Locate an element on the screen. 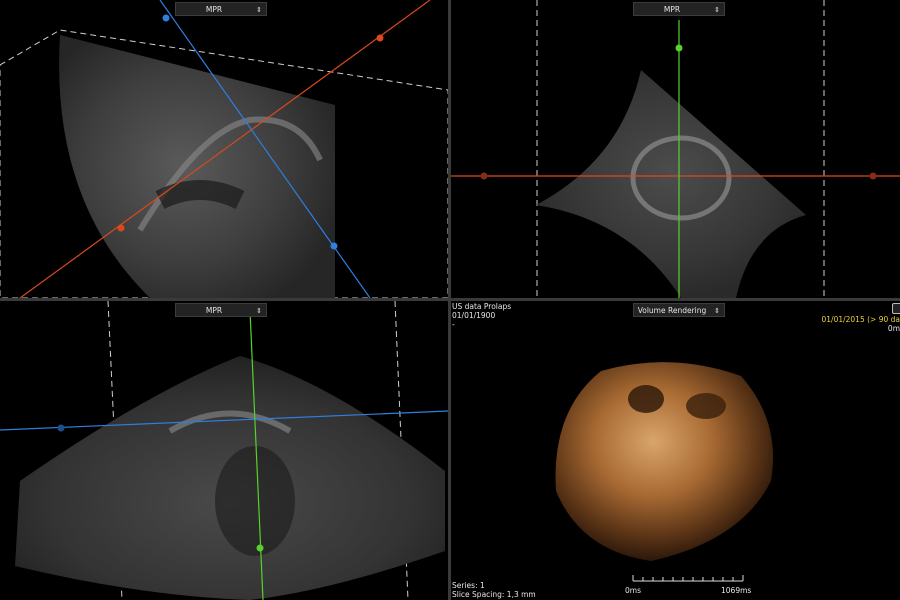 The height and width of the screenshot is (600, 900). viewport-divider-horizontal is located at coordinates (450, 299).